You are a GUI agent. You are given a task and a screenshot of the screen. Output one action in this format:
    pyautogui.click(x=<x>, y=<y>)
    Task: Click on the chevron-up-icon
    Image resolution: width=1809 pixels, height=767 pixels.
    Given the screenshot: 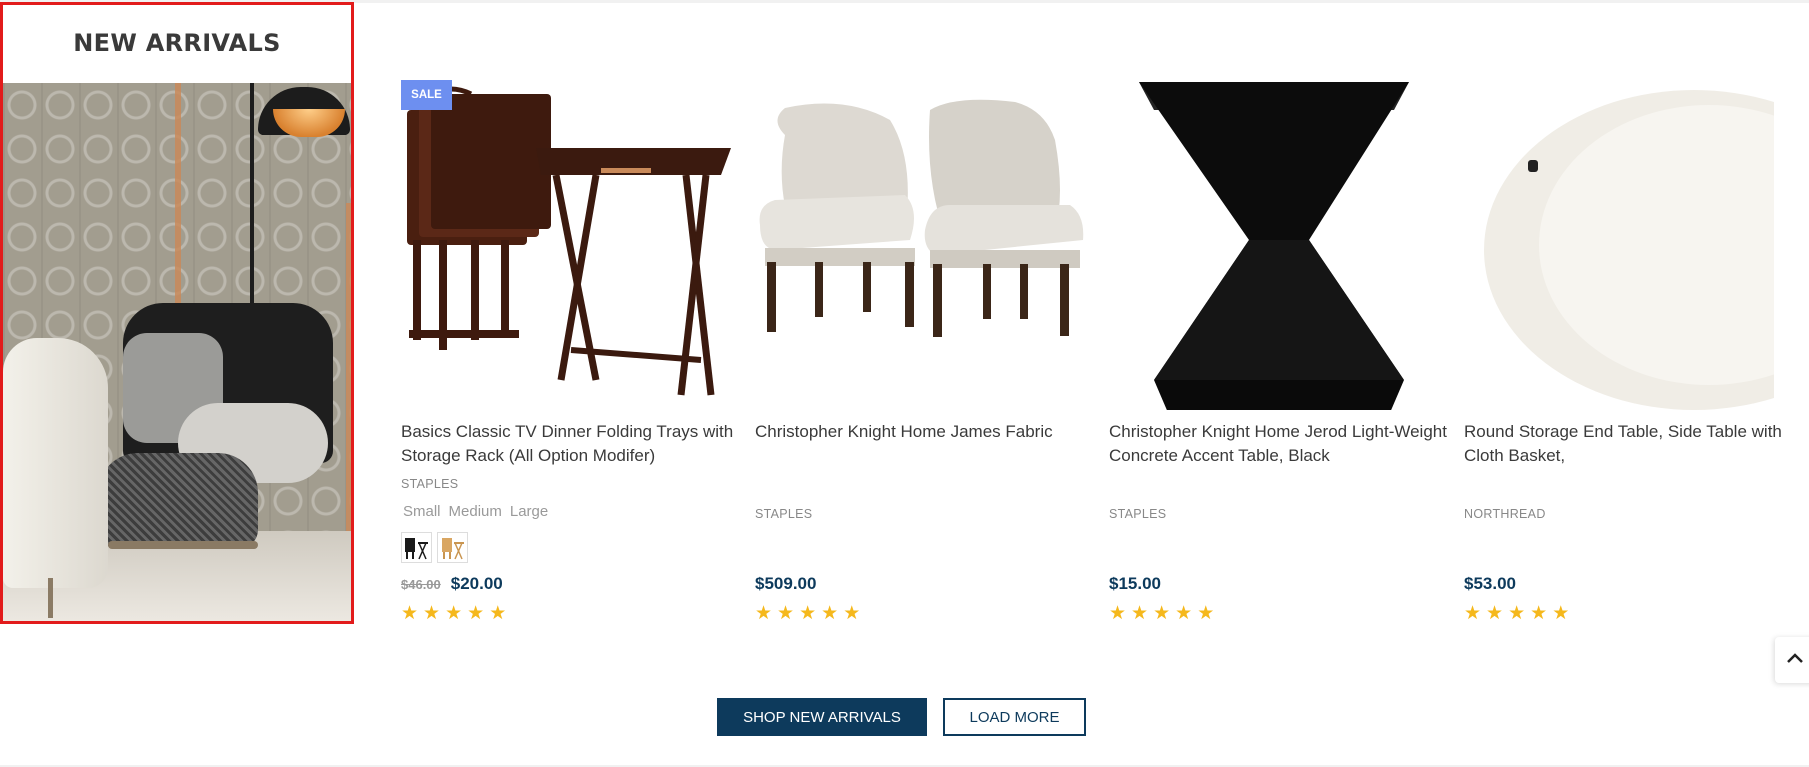 What is the action you would take?
    pyautogui.click(x=1795, y=660)
    